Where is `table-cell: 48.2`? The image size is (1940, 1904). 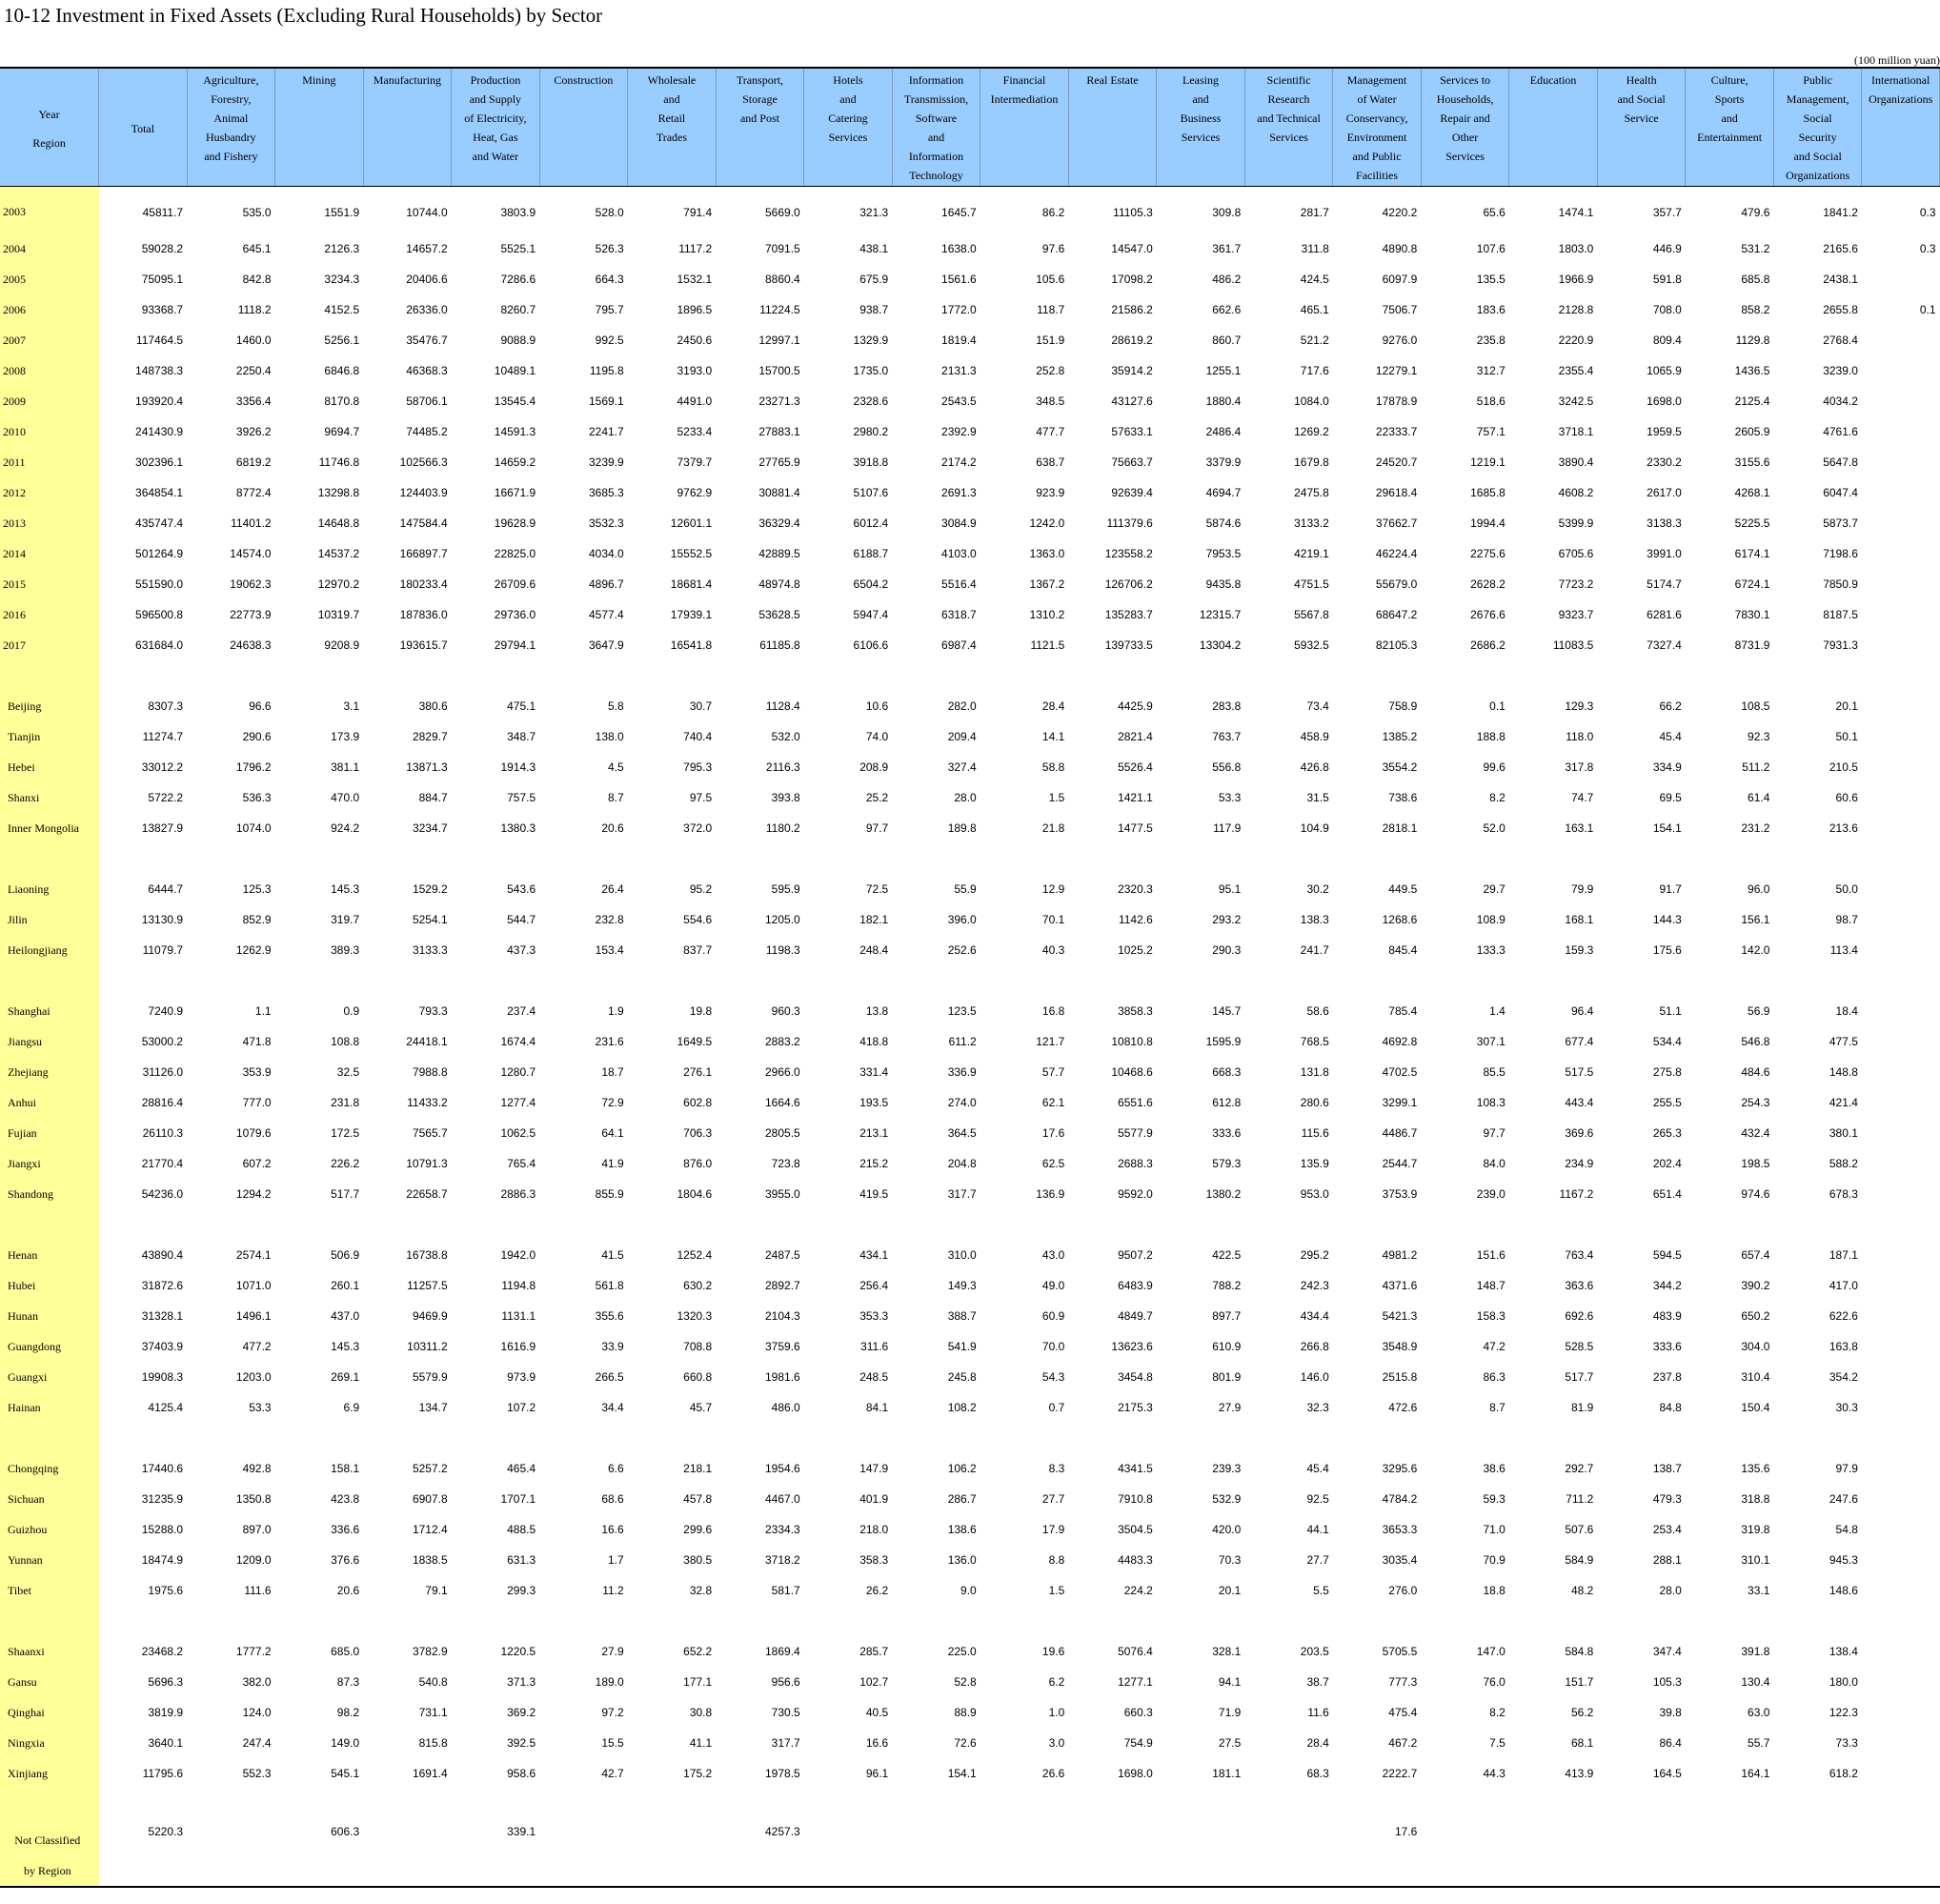 table-cell: 48.2 is located at coordinates (1582, 1590).